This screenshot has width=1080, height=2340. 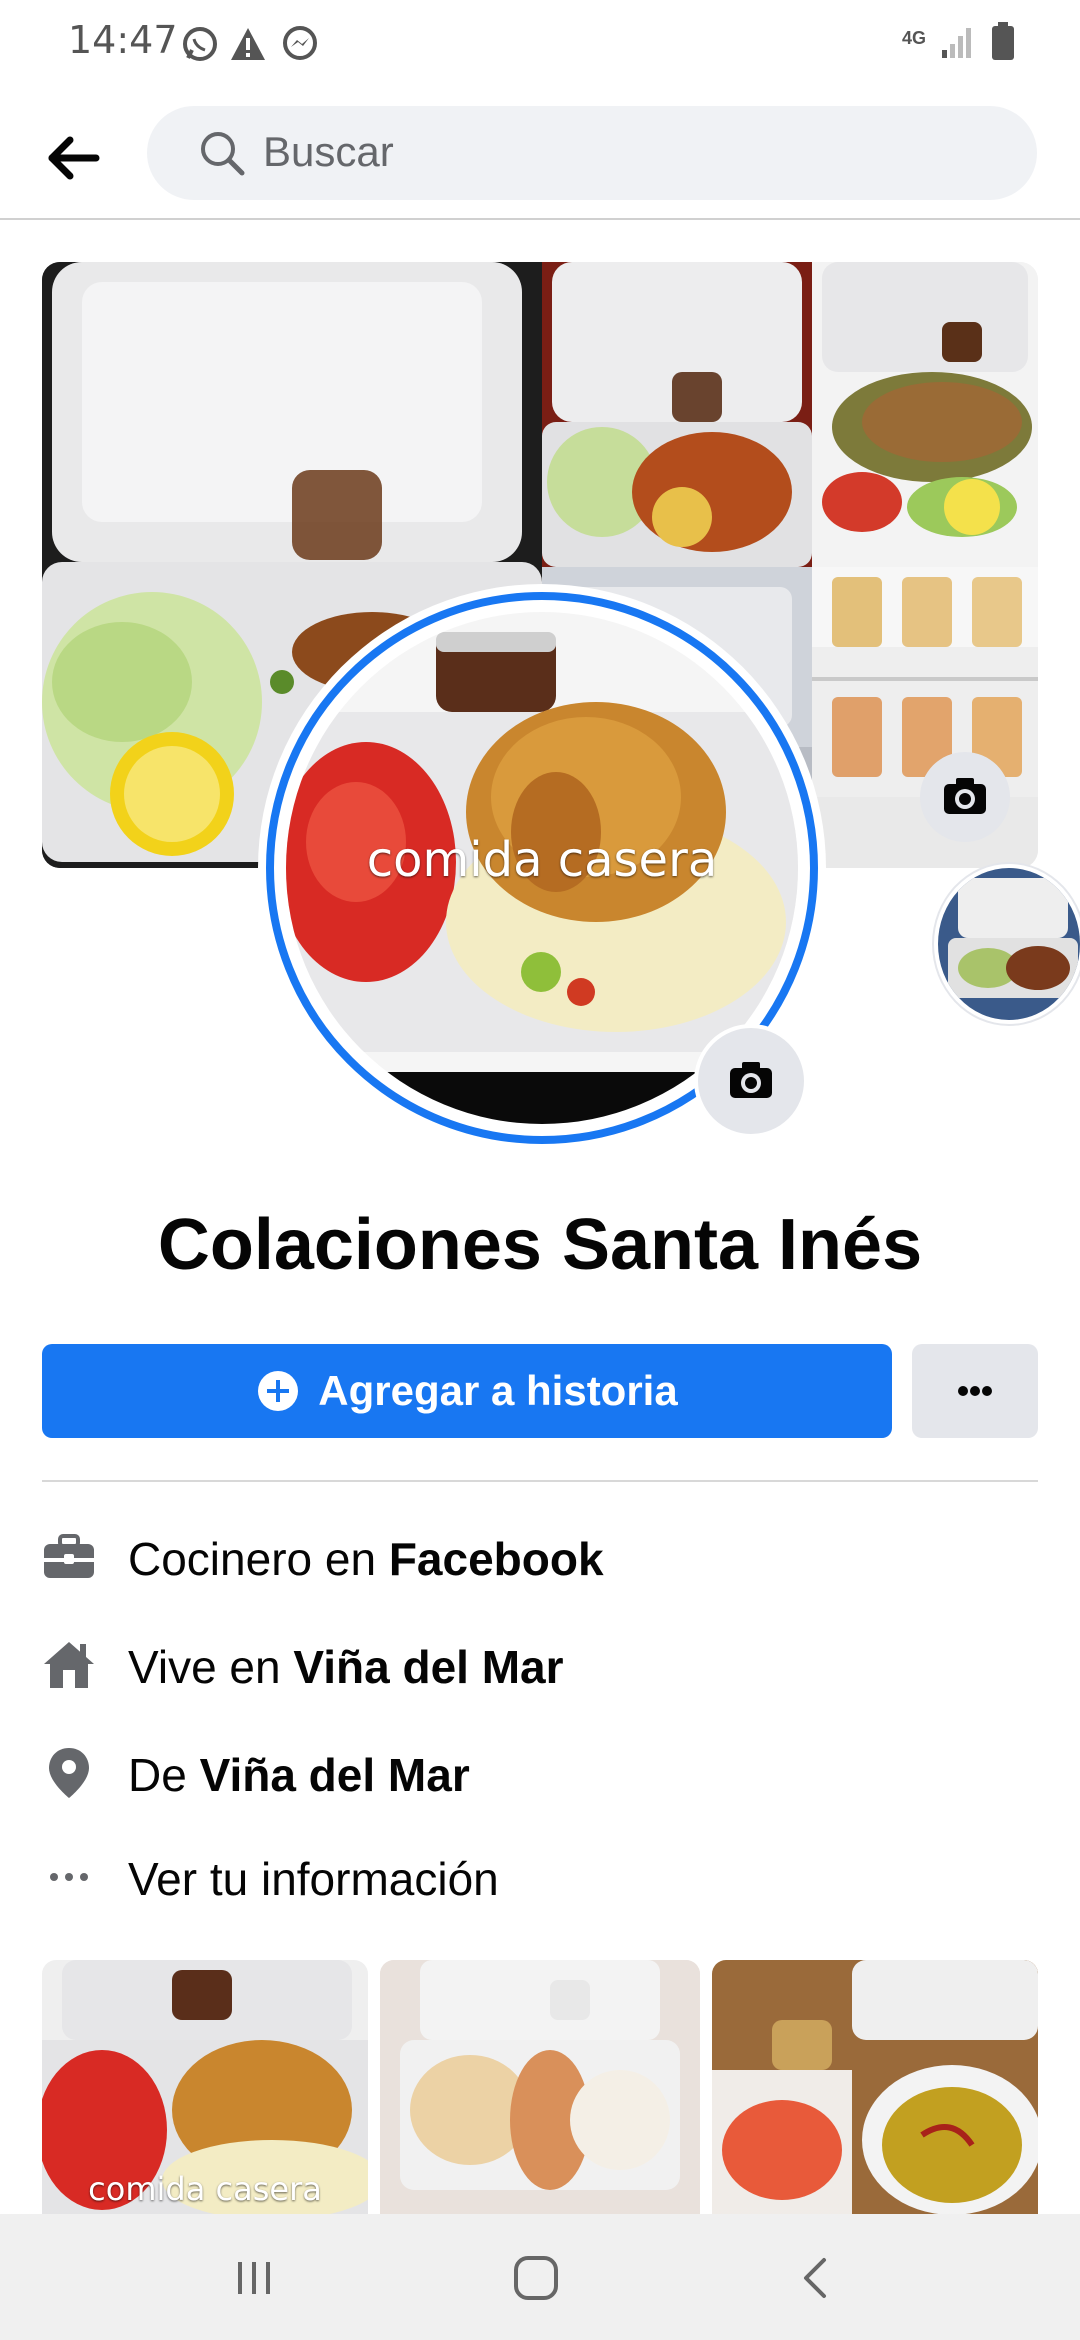 What do you see at coordinates (540, 1245) in the screenshot?
I see `page-title: Colaciones Santa Inés` at bounding box center [540, 1245].